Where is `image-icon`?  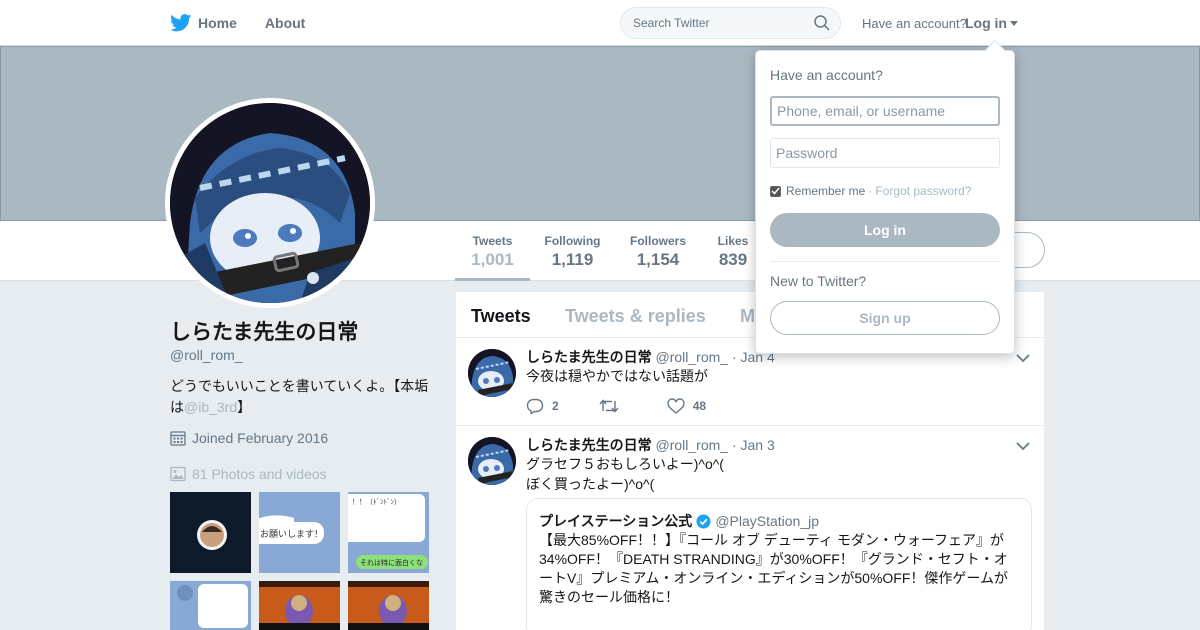 image-icon is located at coordinates (178, 474).